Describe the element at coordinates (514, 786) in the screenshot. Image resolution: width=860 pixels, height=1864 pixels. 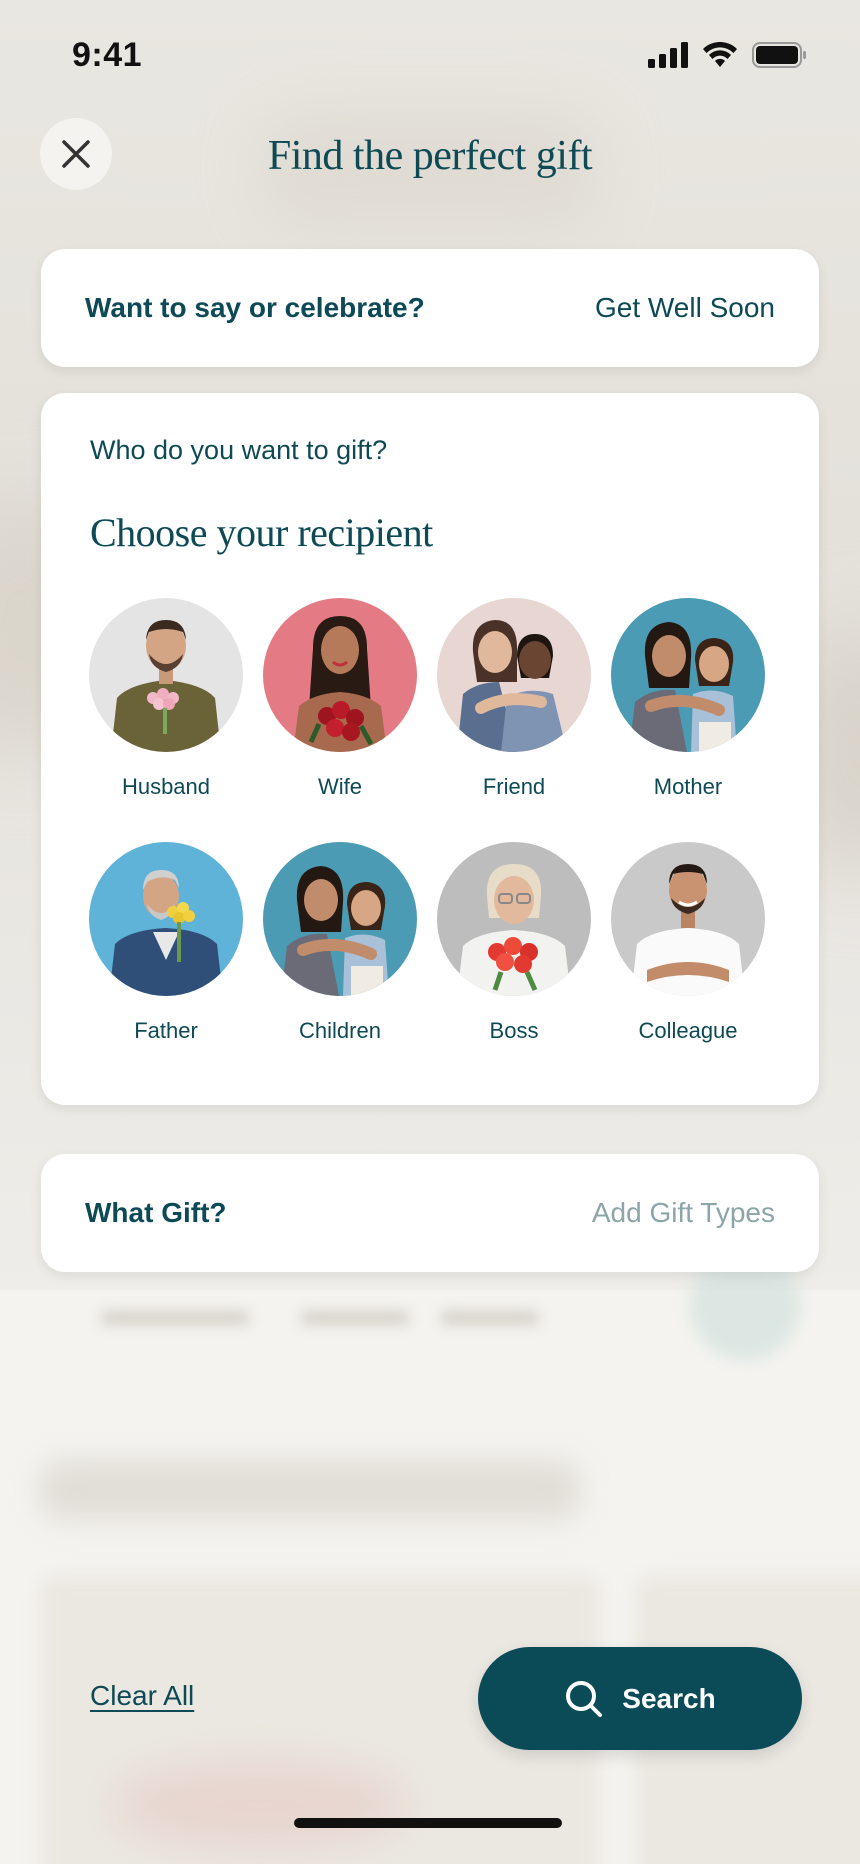
I see `recipient-label: Friend` at that location.